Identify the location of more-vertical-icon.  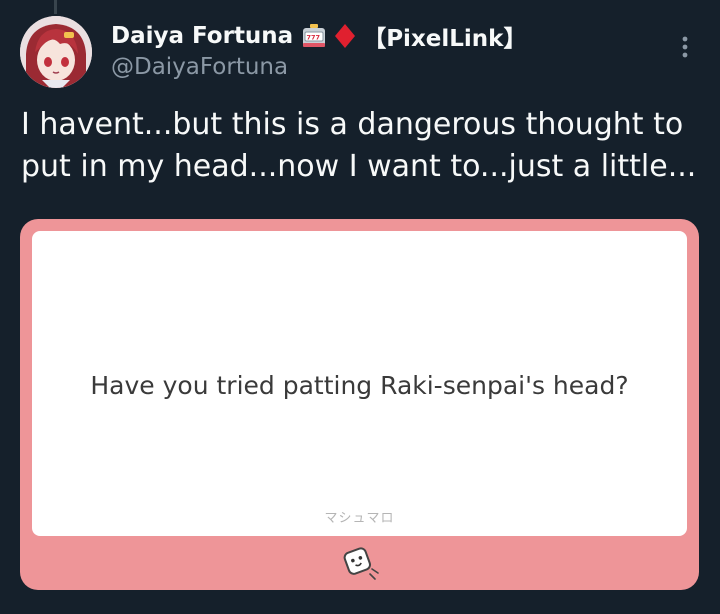
(685, 47).